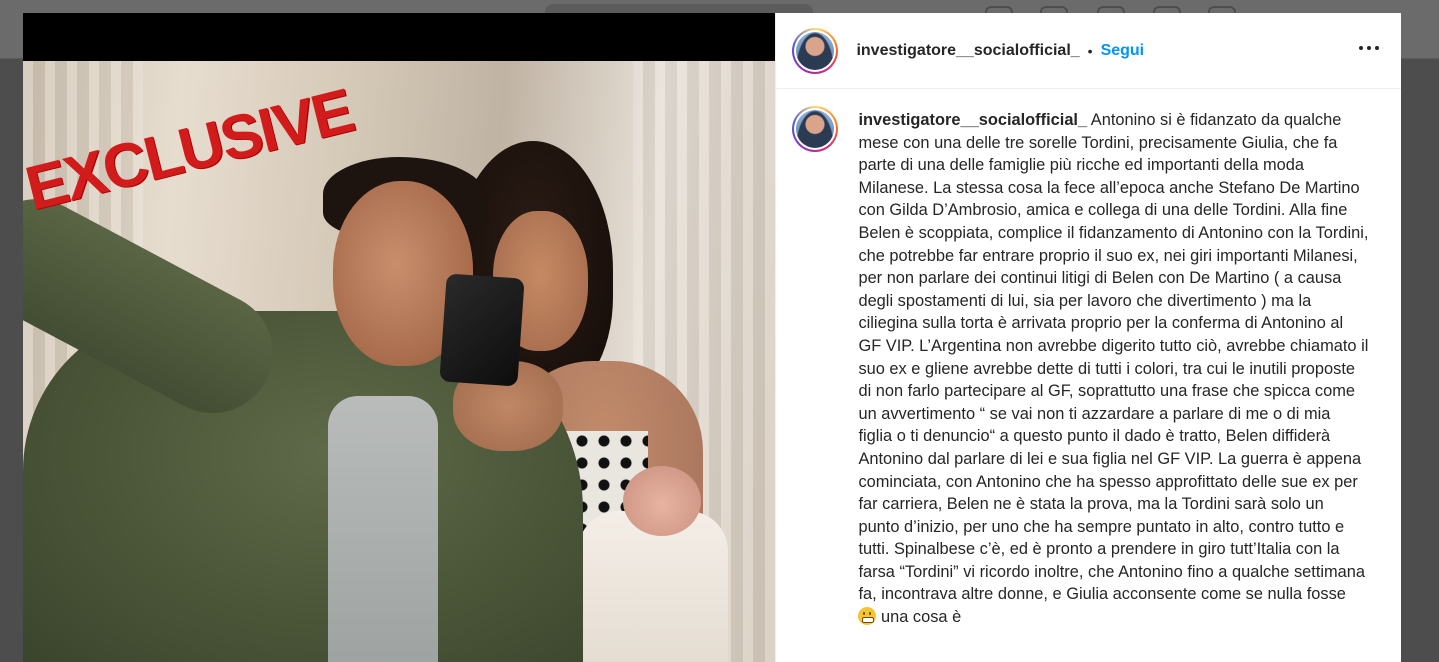  I want to click on more-options-icon, so click(1369, 48).